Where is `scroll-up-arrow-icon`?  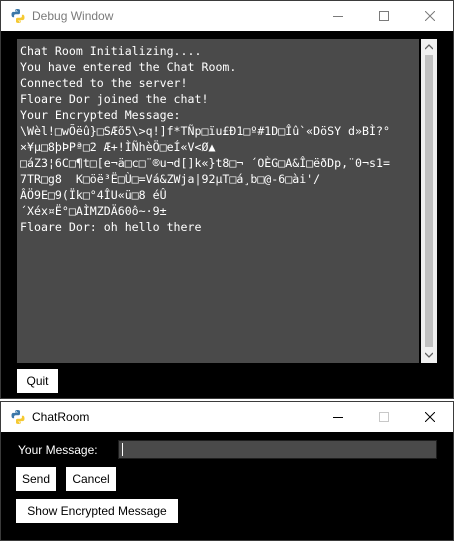 scroll-up-arrow-icon is located at coordinates (429, 47).